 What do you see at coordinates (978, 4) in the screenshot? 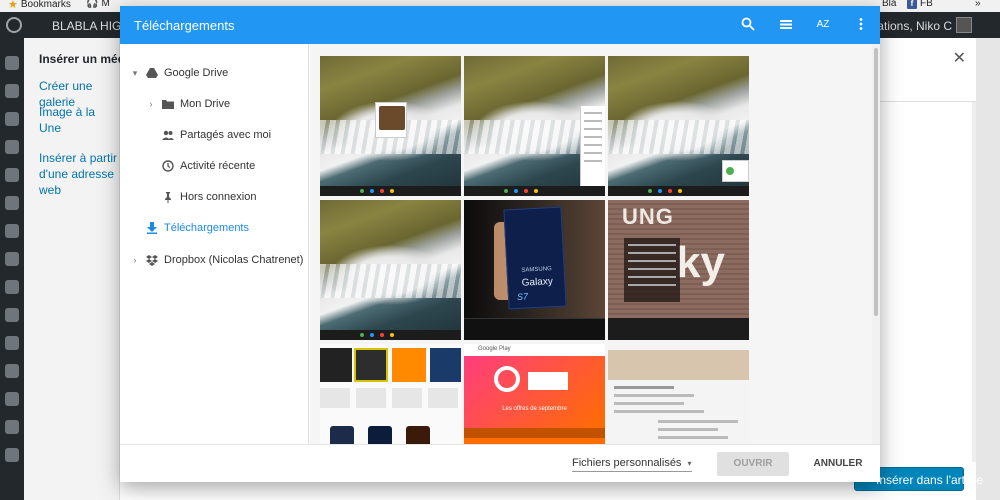
I see `bookmarks-overflow: »` at bounding box center [978, 4].